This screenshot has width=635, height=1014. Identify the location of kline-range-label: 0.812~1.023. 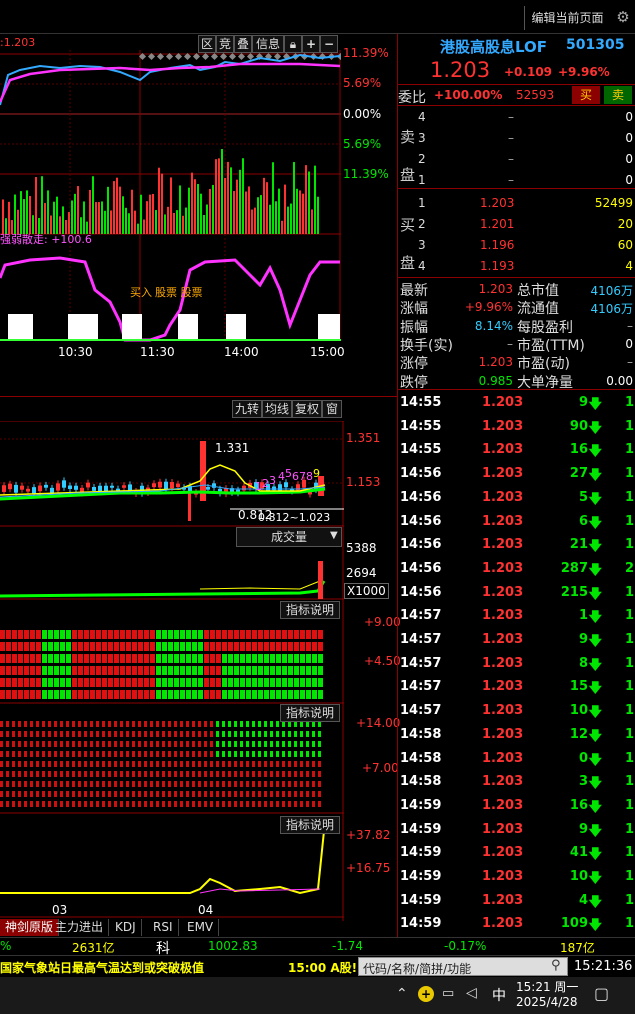
(294, 517).